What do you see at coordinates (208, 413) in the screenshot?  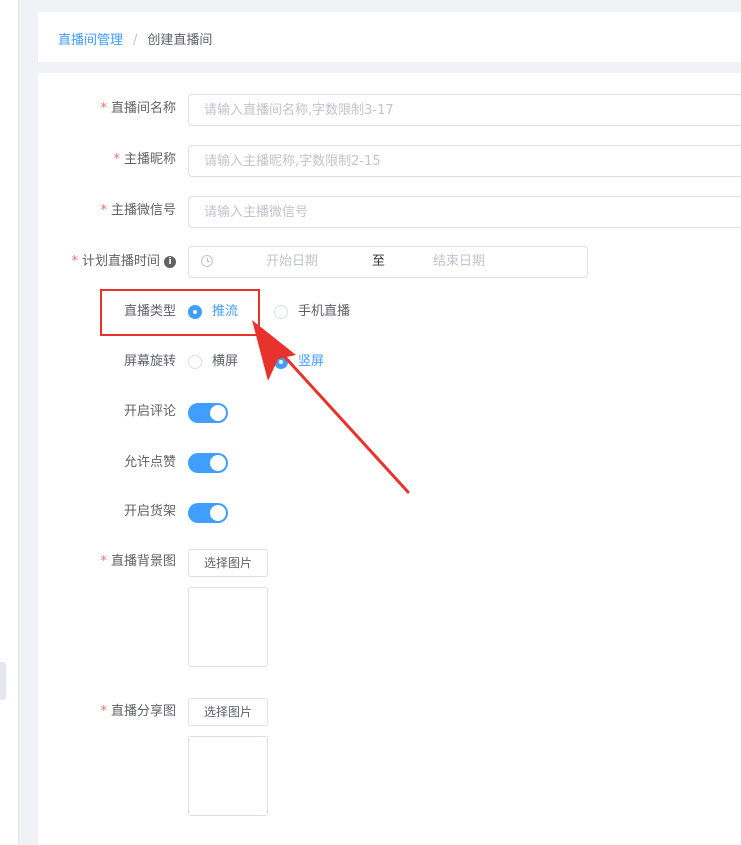 I see `comments-switch` at bounding box center [208, 413].